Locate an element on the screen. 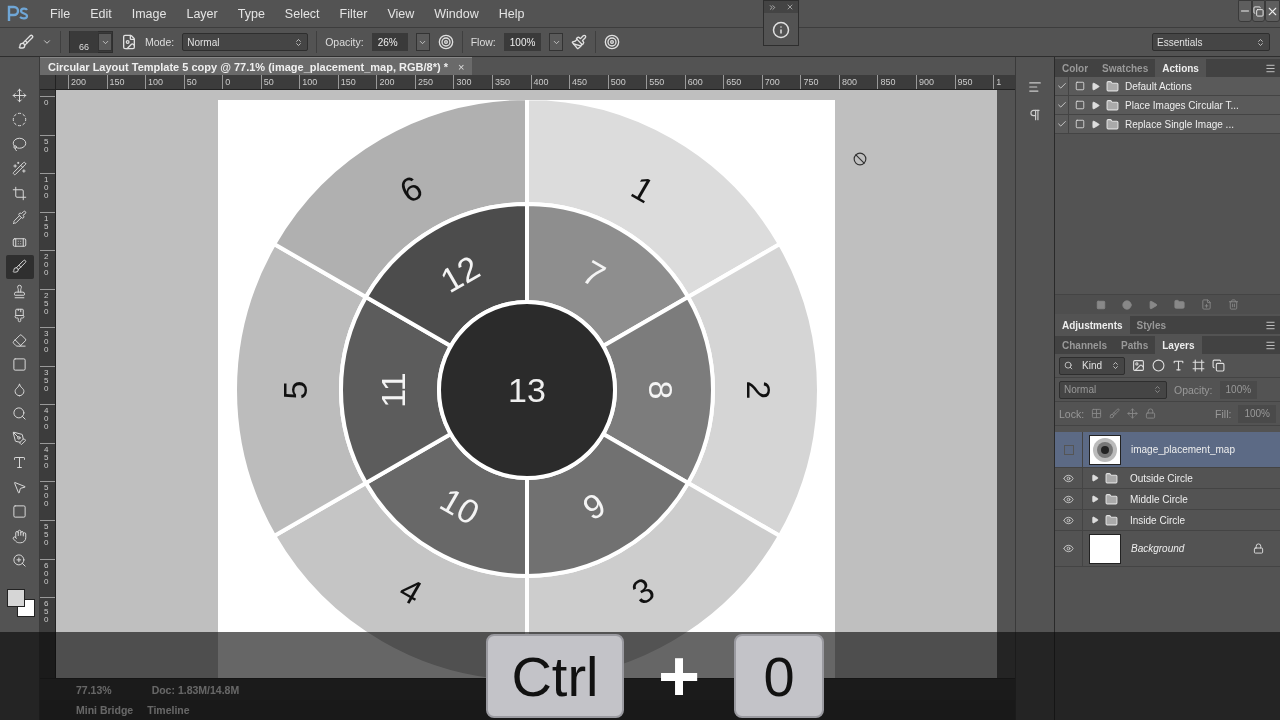 The height and width of the screenshot is (720, 1280). ruler-number: 150 is located at coordinates (357, 82).